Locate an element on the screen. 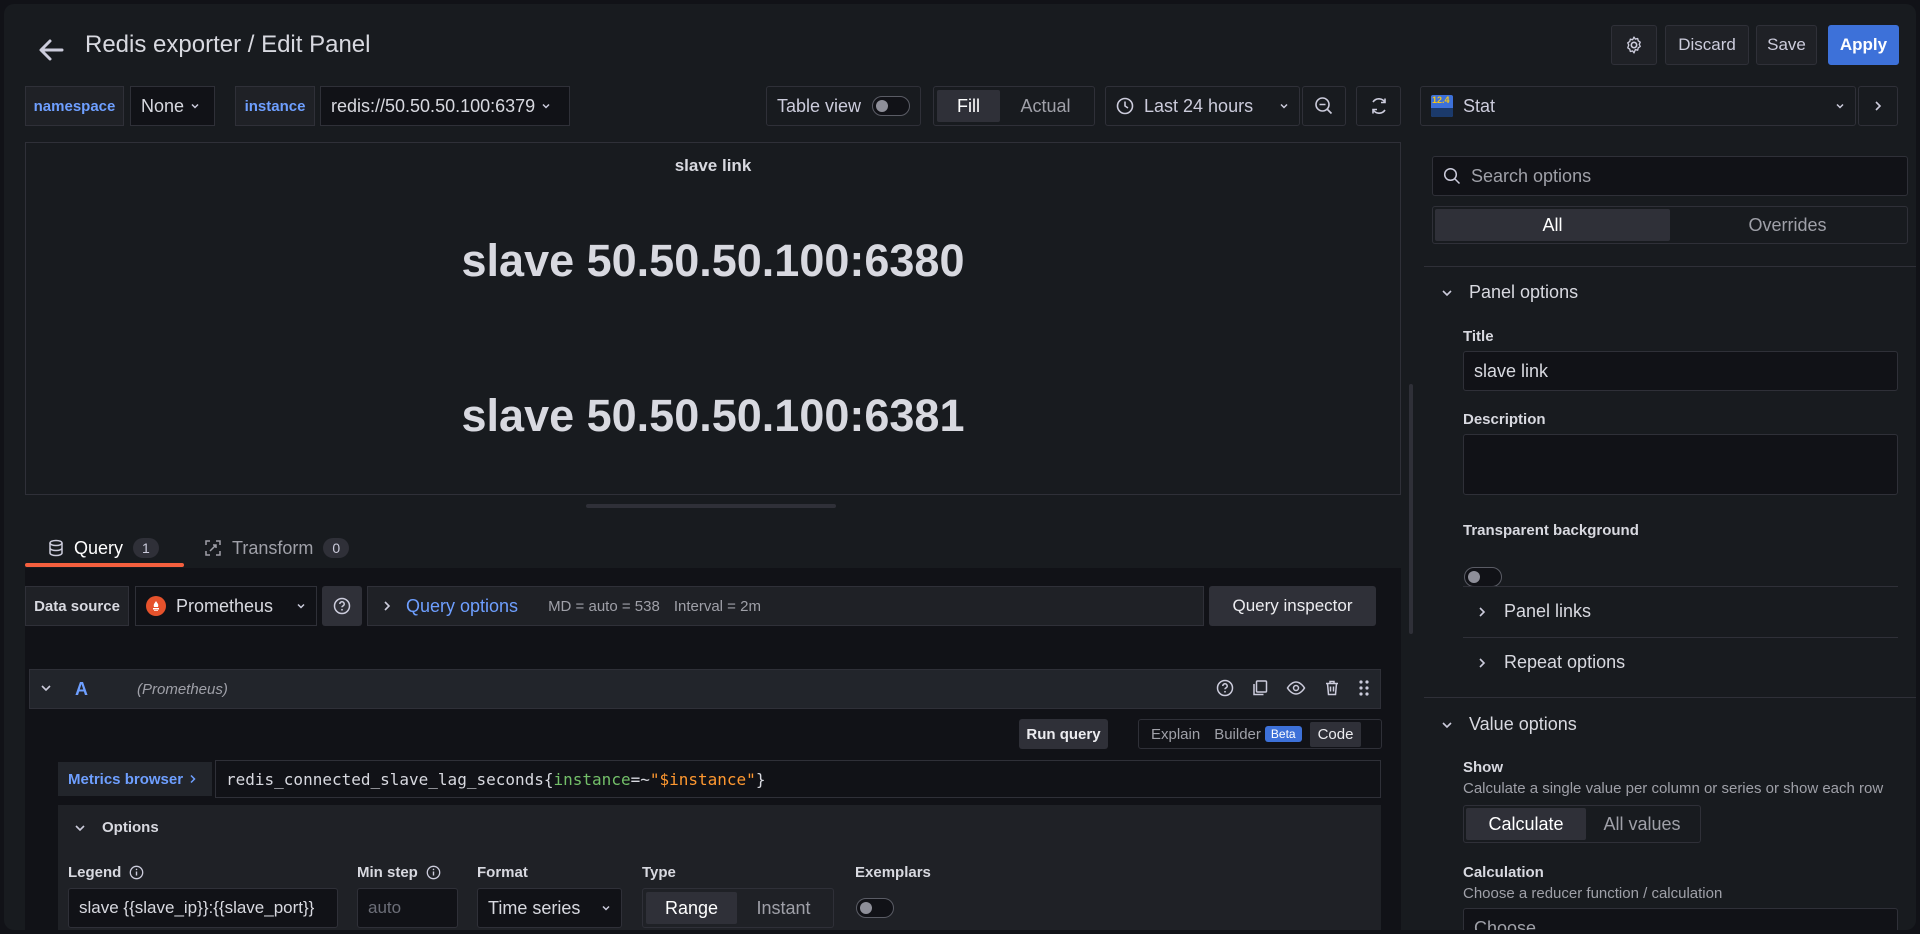  title-field-label: Title is located at coordinates (1478, 336).